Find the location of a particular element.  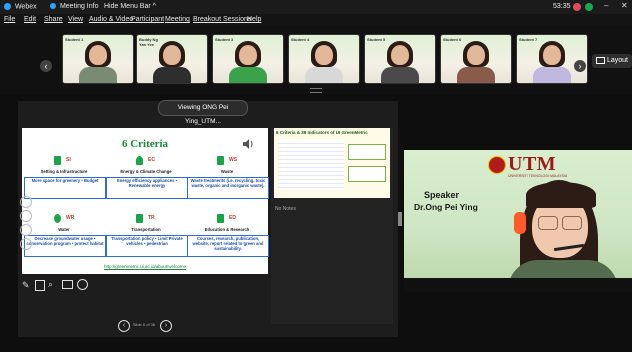

zoom-out-icon is located at coordinates (26, 244).